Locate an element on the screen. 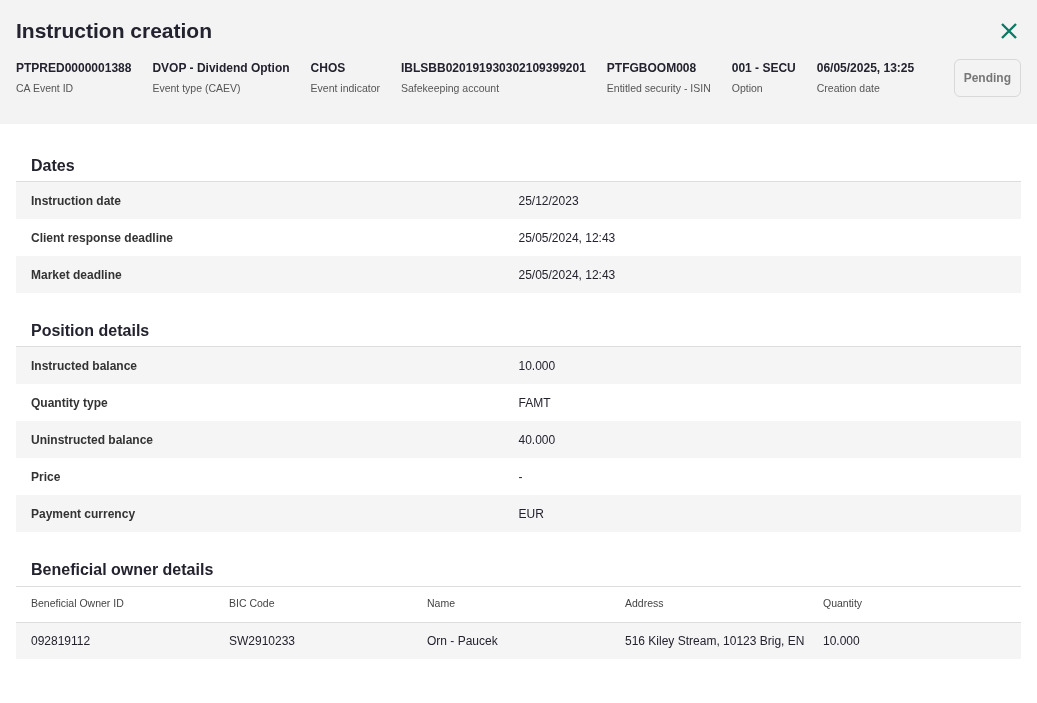 This screenshot has width=1037, height=703. field-value: - is located at coordinates (521, 477).